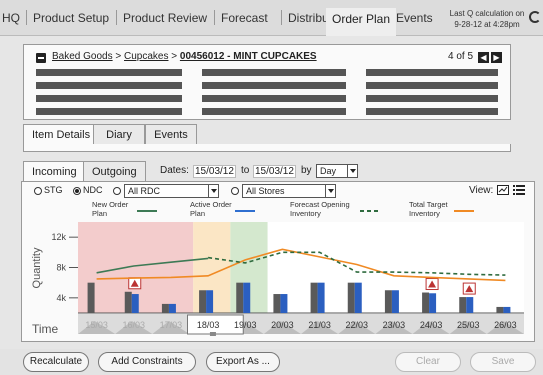 The width and height of the screenshot is (543, 375). I want to click on legend-label: Active Order, so click(211, 204).